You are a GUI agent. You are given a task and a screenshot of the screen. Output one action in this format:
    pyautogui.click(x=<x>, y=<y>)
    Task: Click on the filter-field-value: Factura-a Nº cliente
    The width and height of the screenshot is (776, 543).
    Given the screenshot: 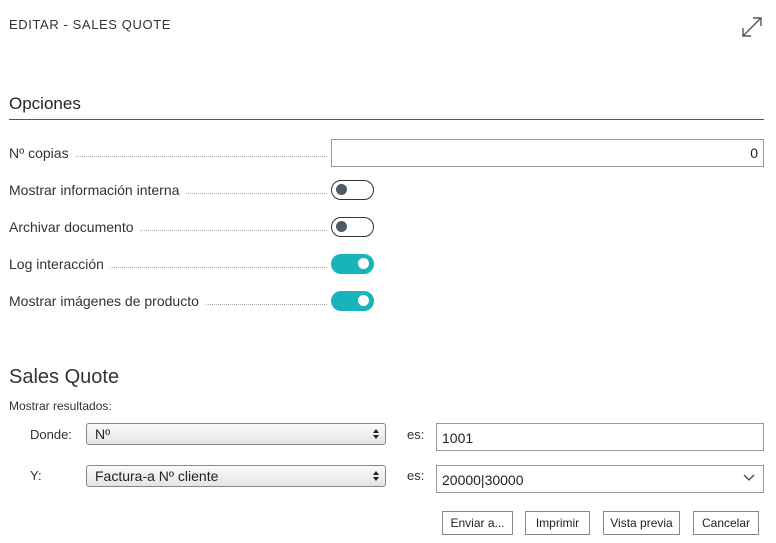 What is the action you would take?
    pyautogui.click(x=157, y=476)
    